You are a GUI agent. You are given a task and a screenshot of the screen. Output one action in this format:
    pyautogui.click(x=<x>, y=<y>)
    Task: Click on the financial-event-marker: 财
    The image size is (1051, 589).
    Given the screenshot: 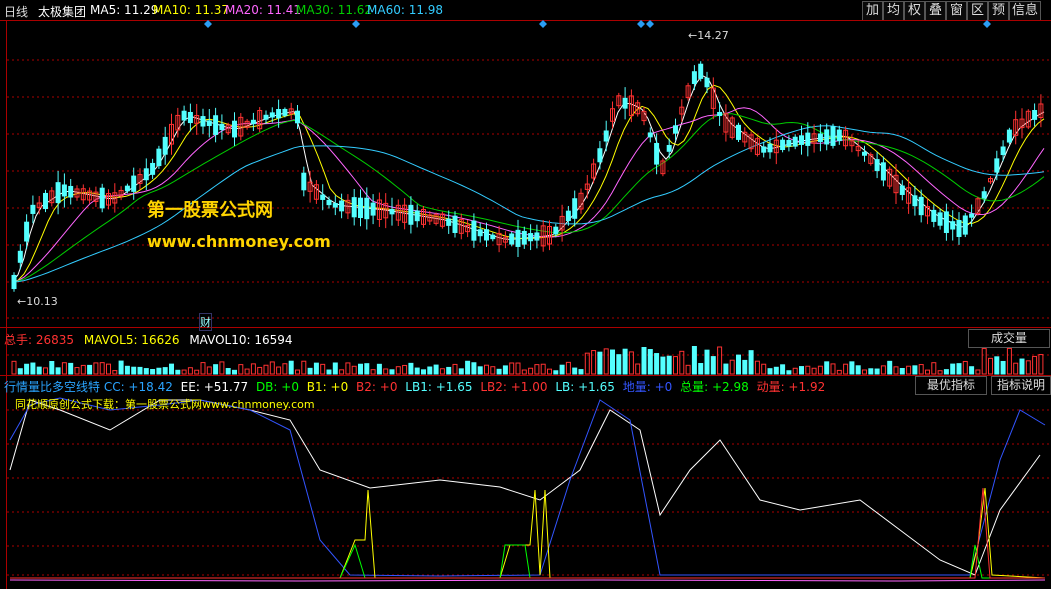 What is the action you would take?
    pyautogui.click(x=205, y=322)
    